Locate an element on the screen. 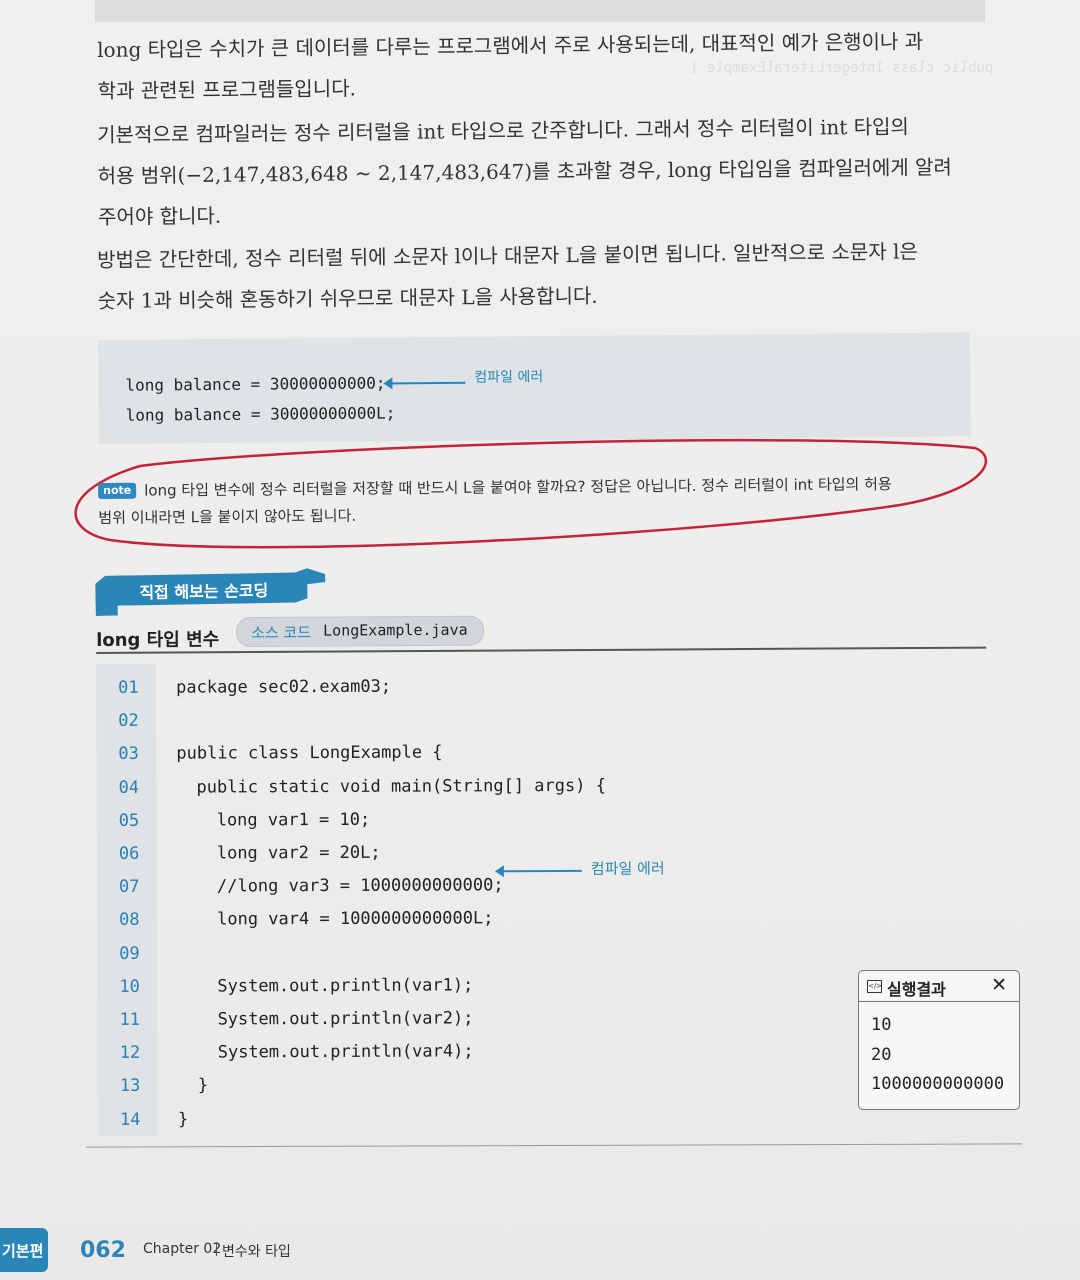  code-line: 03 public class LongExample { is located at coordinates (546, 752).